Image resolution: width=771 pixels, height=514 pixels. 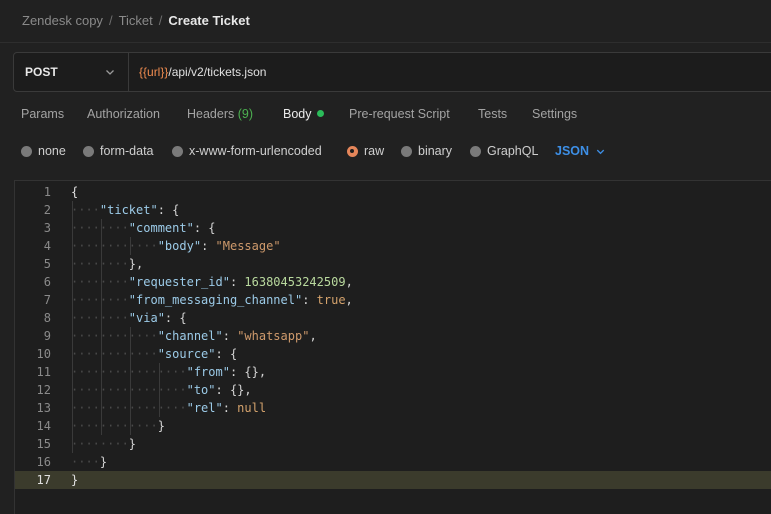 What do you see at coordinates (215, 300) in the screenshot?
I see `code-token: "from_messaging_channel"` at bounding box center [215, 300].